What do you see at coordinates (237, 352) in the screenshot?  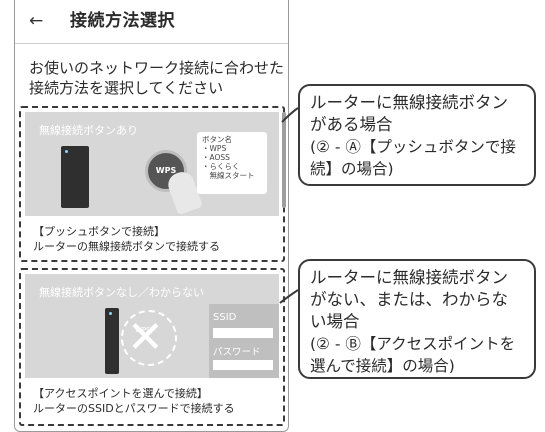 I see `password-label: パスワード` at bounding box center [237, 352].